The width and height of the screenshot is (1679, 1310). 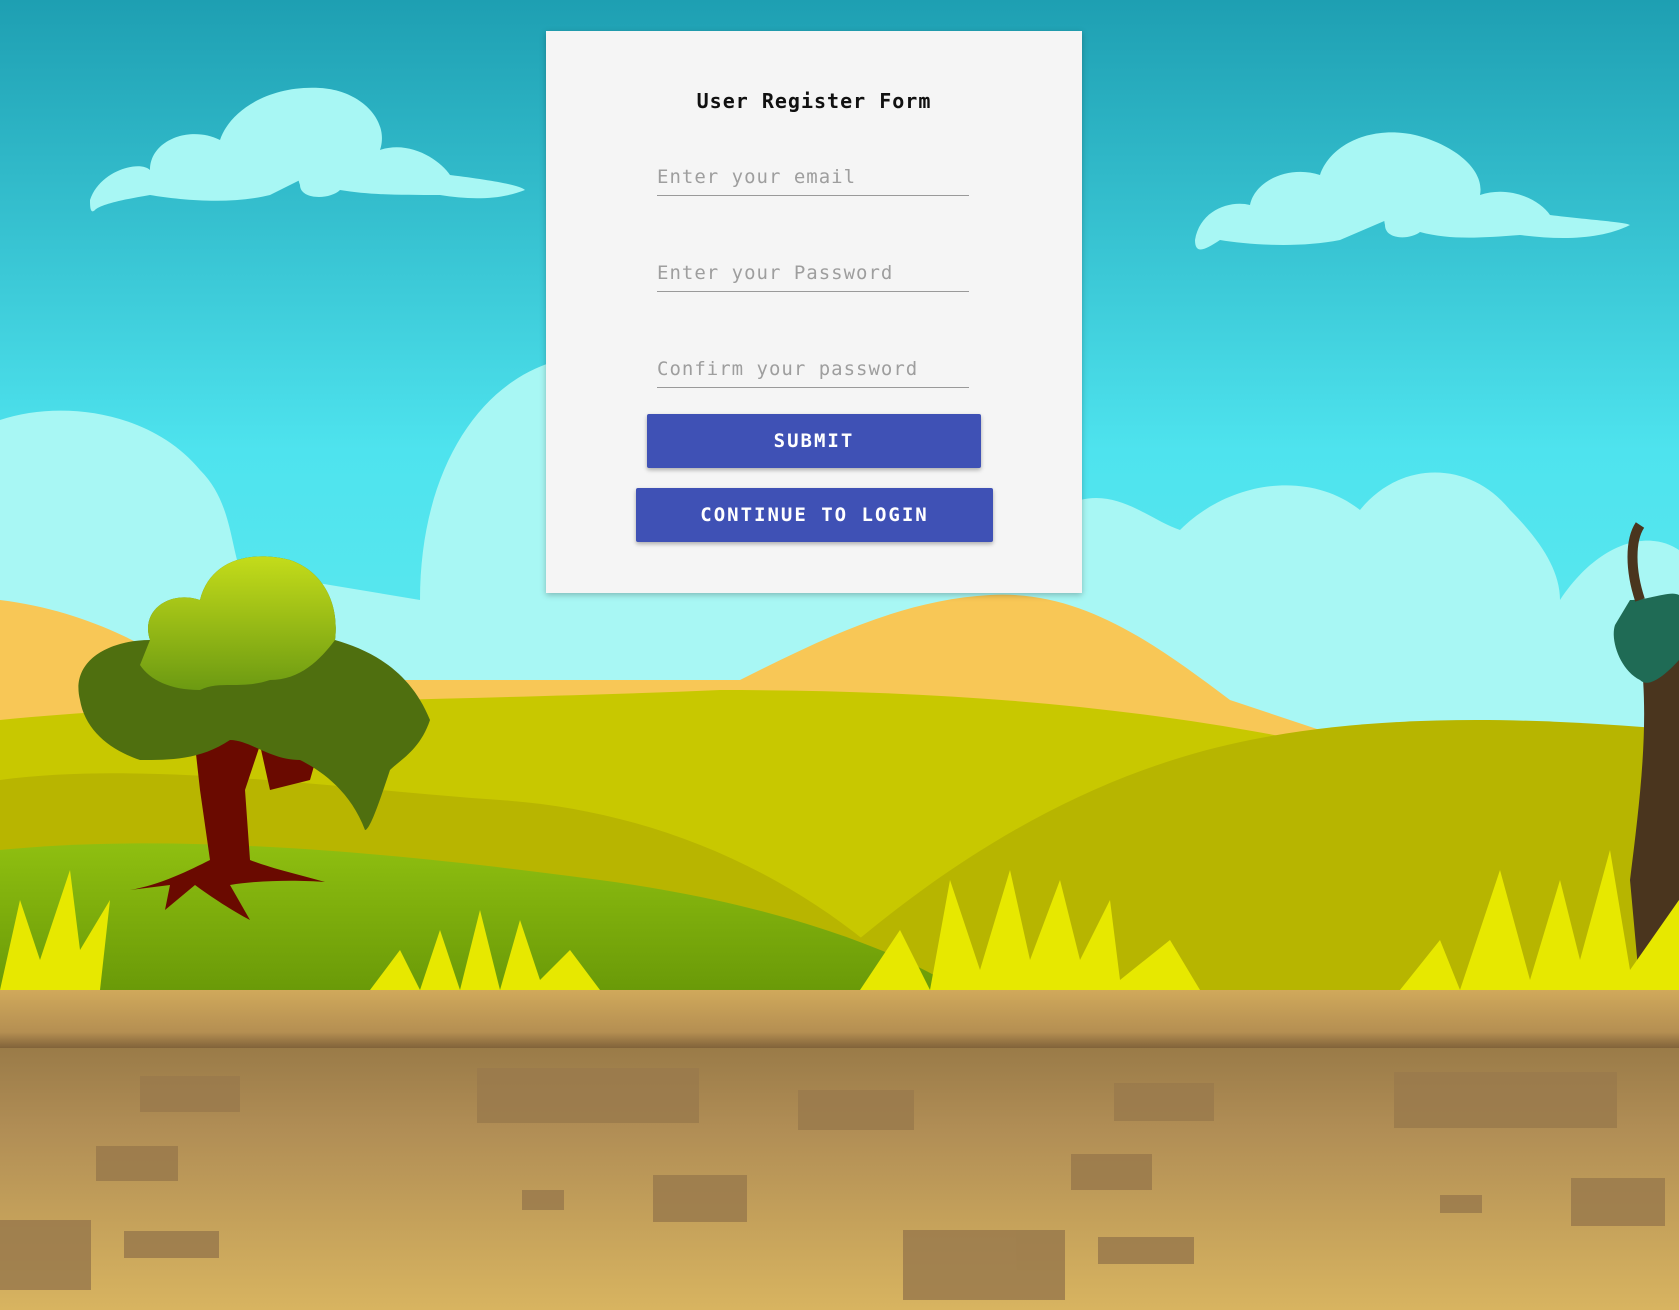 I want to click on ground-ledge, so click(x=839, y=1020).